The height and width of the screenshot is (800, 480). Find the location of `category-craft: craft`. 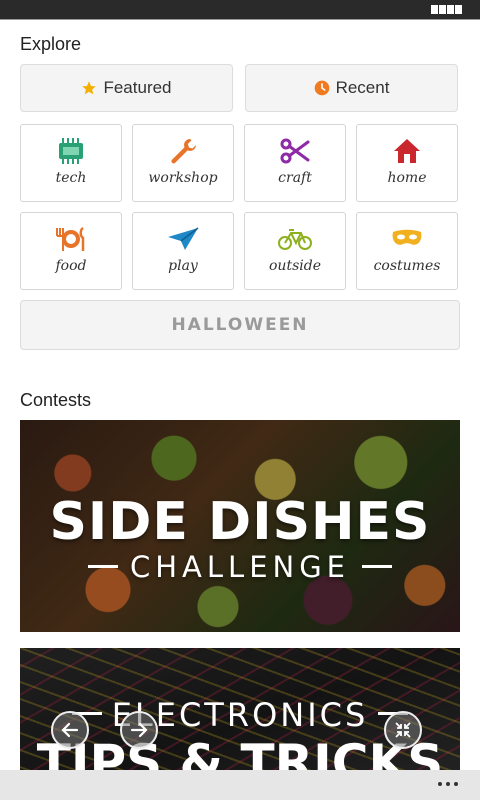

category-craft: craft is located at coordinates (295, 163).